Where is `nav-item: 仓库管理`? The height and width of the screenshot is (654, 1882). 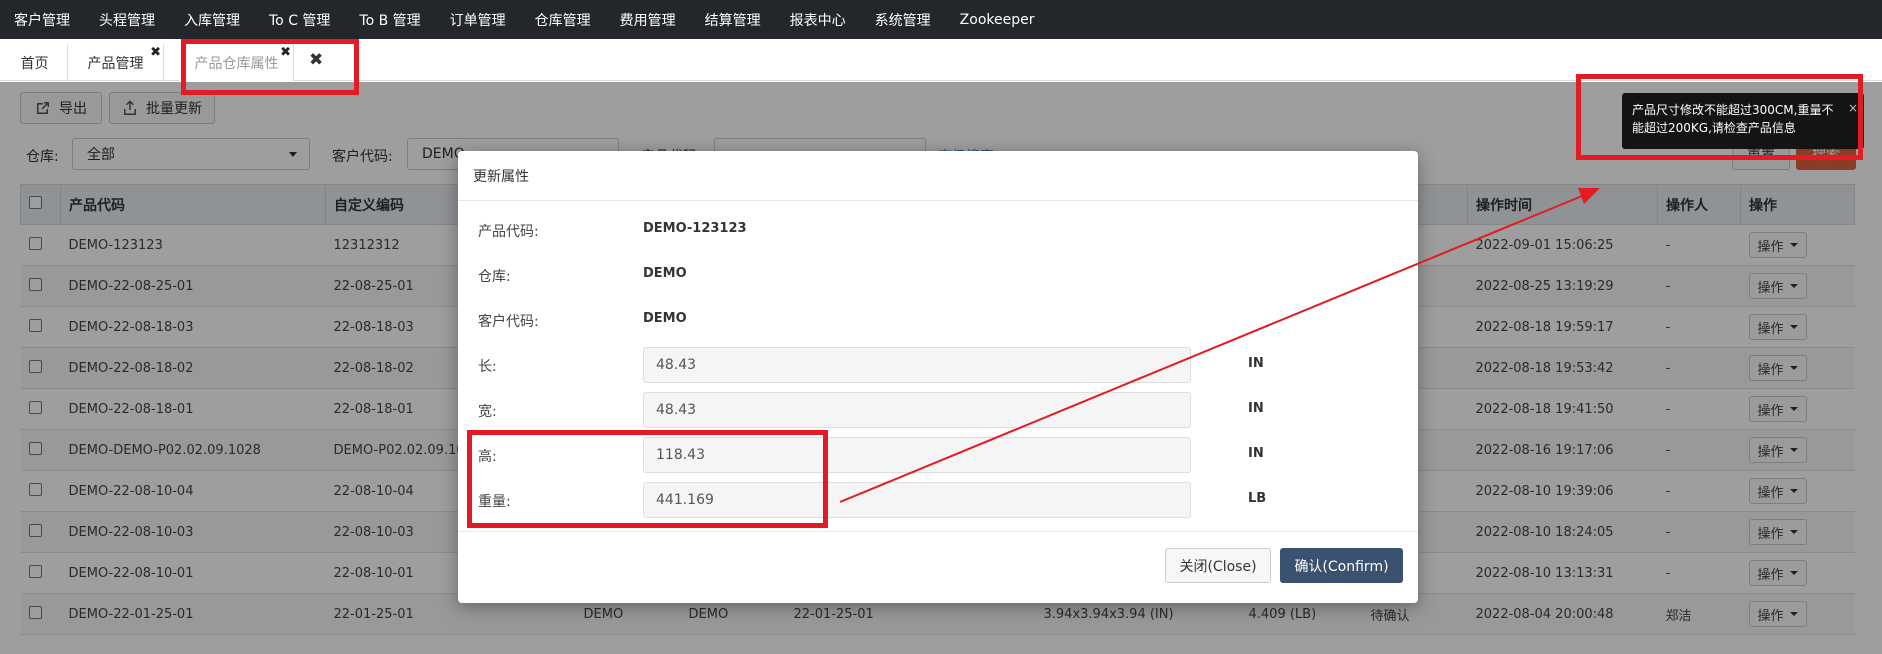
nav-item: 仓库管理 is located at coordinates (563, 20).